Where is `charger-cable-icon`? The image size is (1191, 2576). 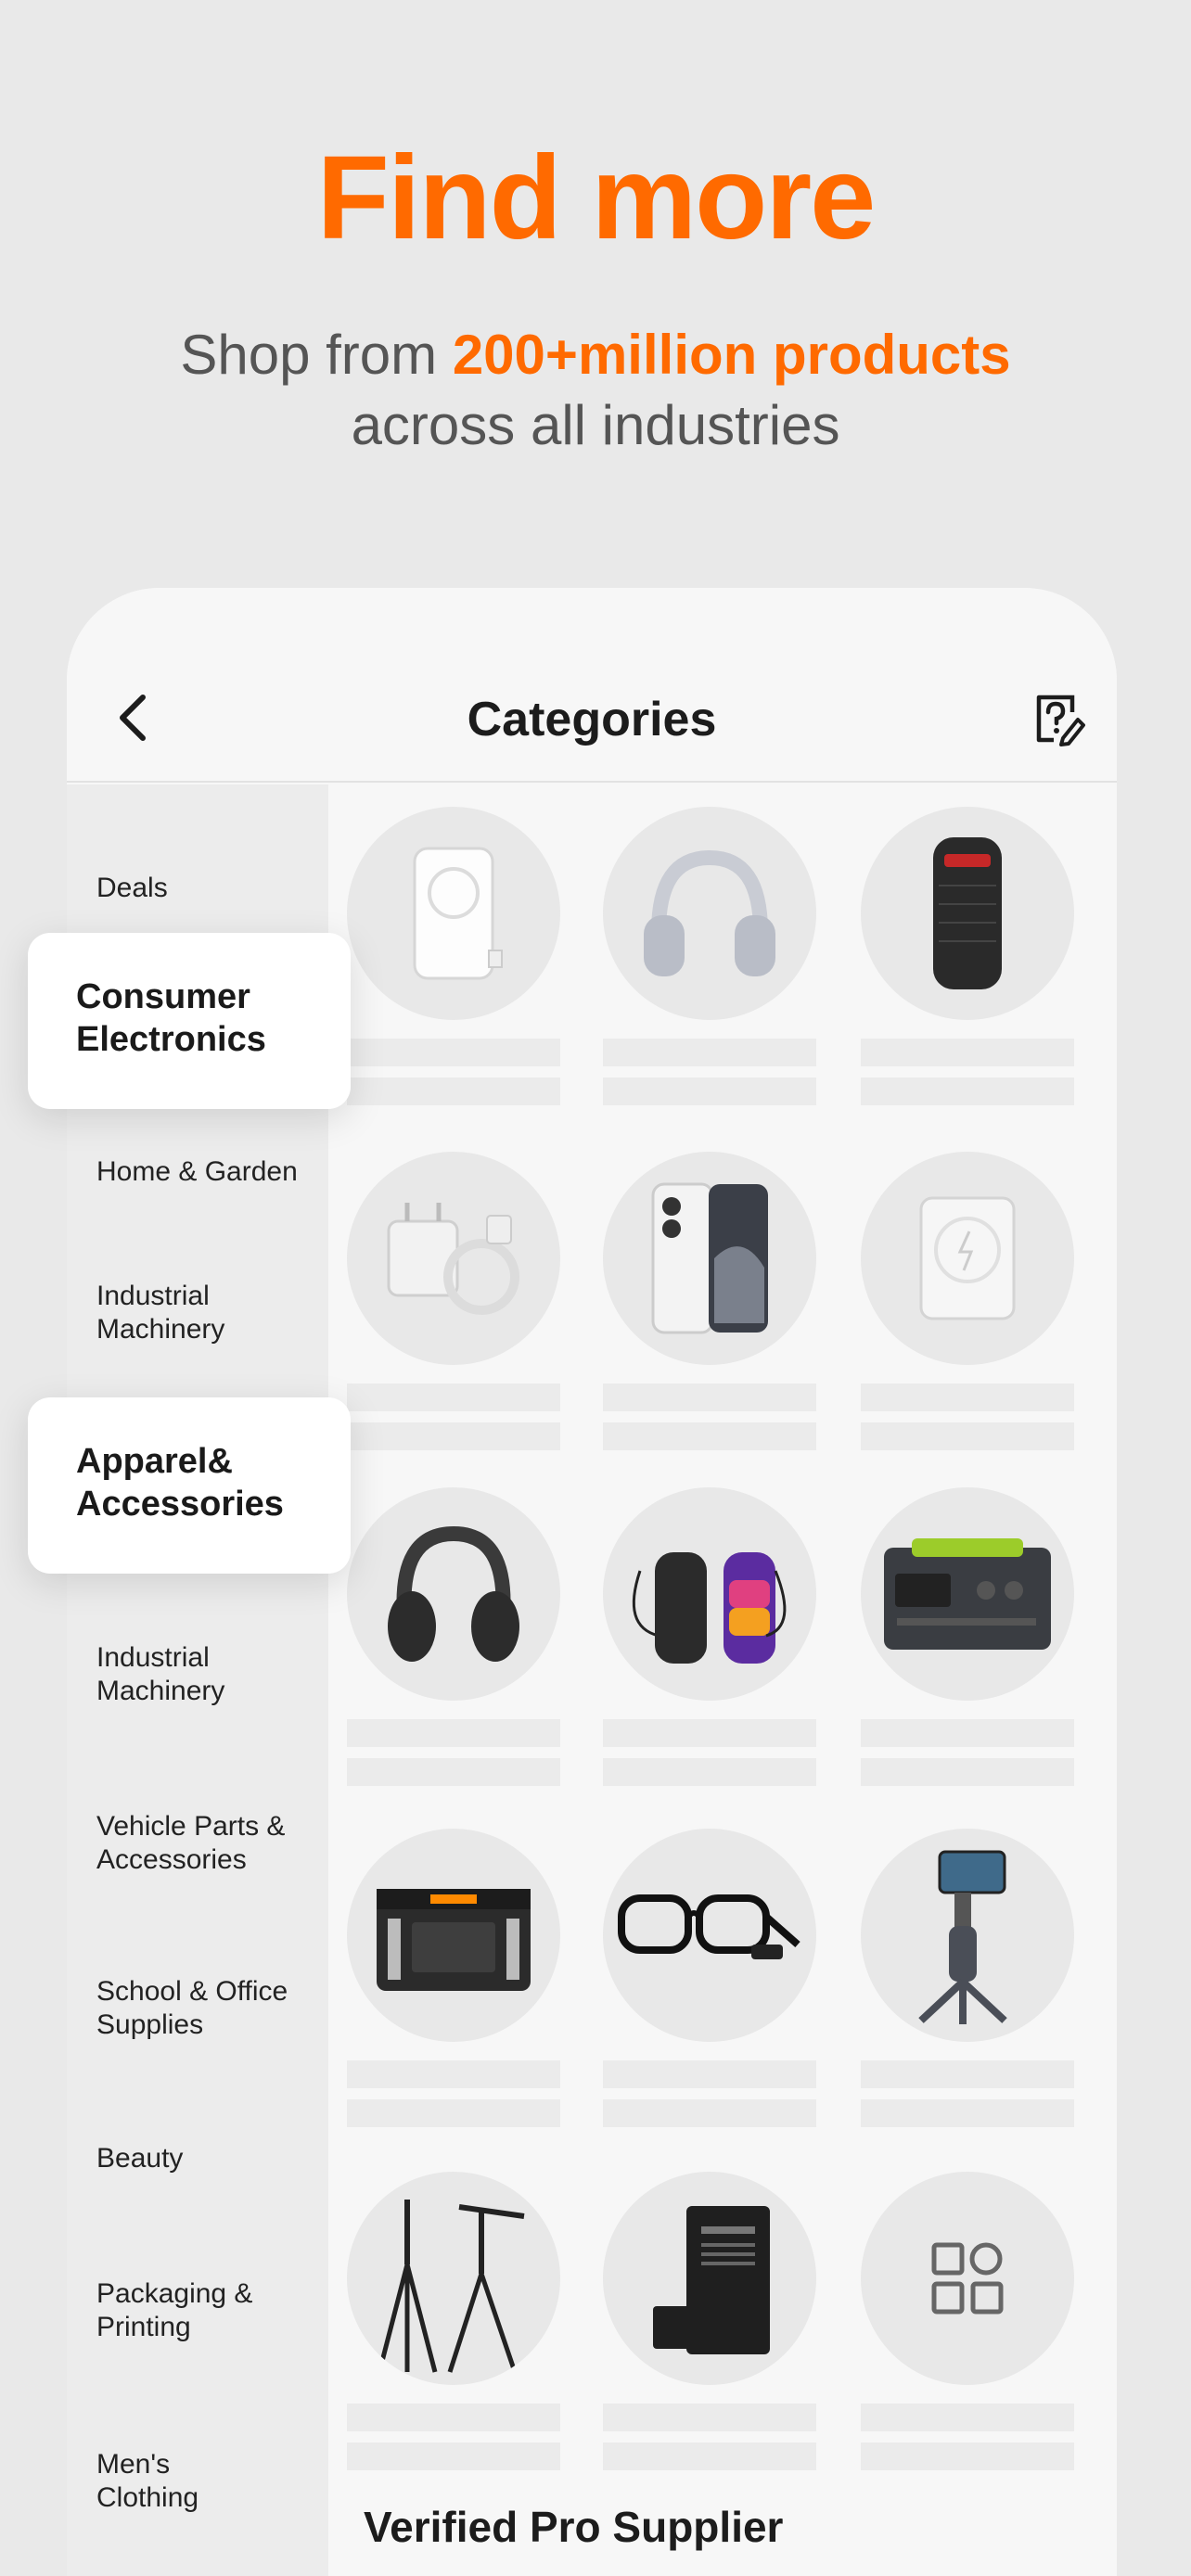 charger-cable-icon is located at coordinates (453, 1259).